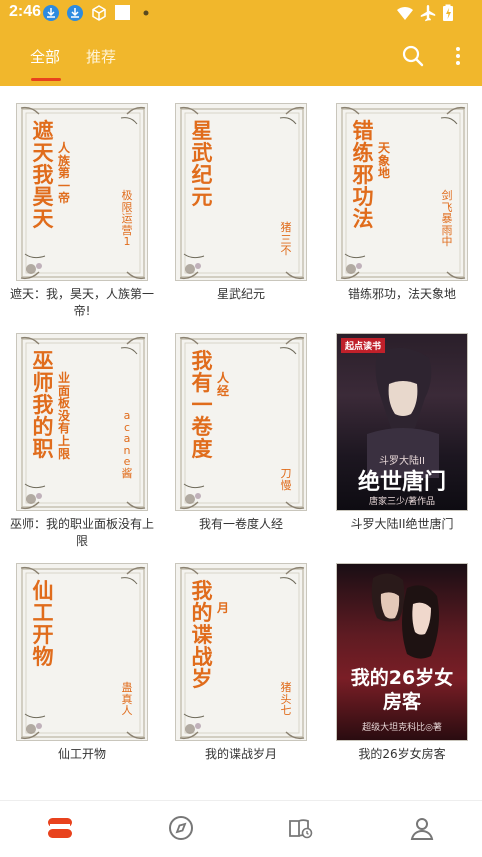 The height and width of the screenshot is (857, 482). Describe the element at coordinates (241, 192) in the screenshot. I see `book-cover: 星武纪元猪三不` at that location.